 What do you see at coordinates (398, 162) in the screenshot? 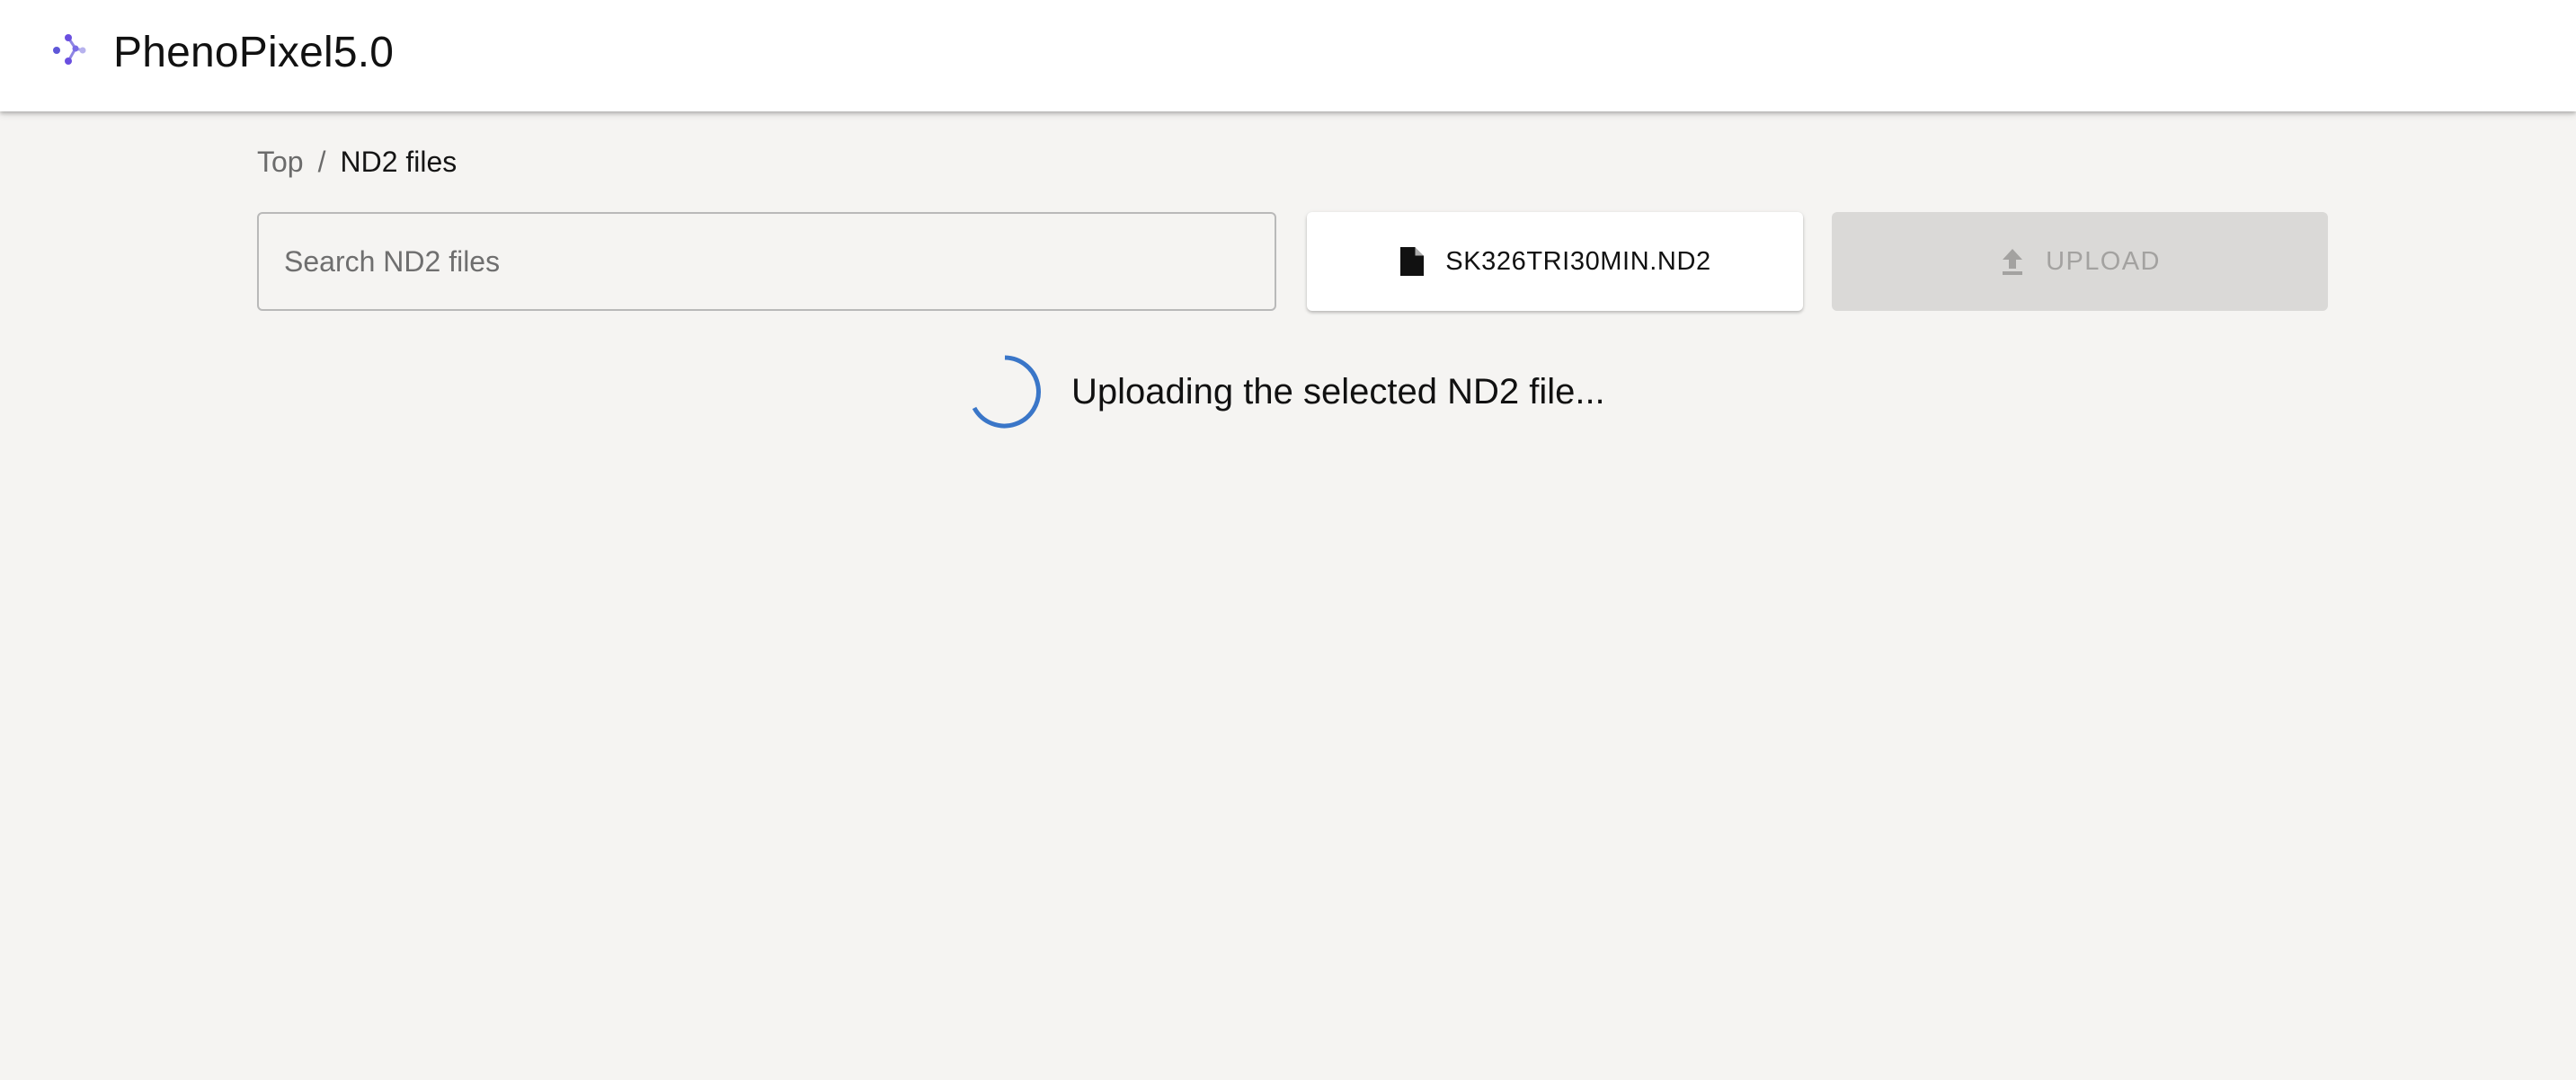
I see `breadcrumb-current: ND2 files` at bounding box center [398, 162].